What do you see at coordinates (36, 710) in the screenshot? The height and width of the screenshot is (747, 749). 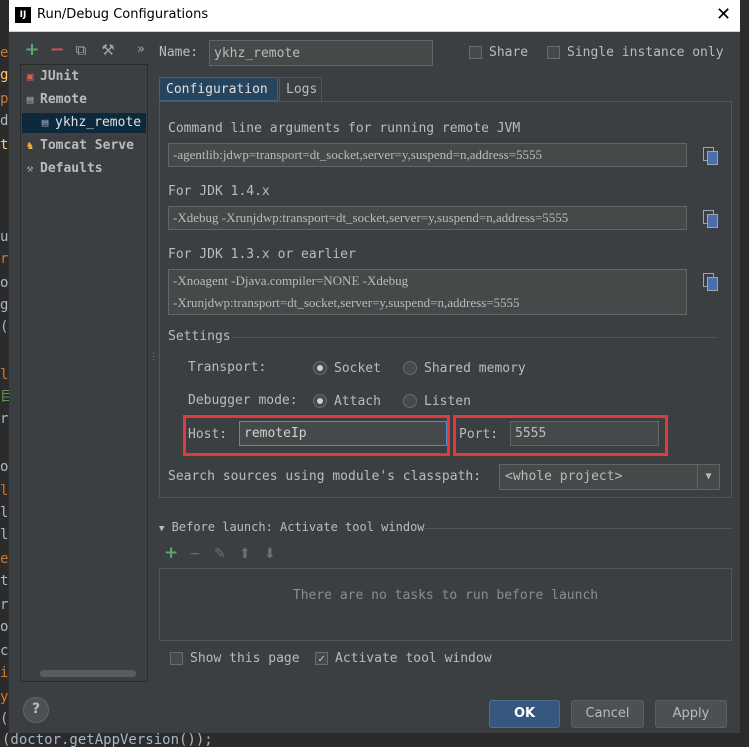 I see `help-button: ?` at bounding box center [36, 710].